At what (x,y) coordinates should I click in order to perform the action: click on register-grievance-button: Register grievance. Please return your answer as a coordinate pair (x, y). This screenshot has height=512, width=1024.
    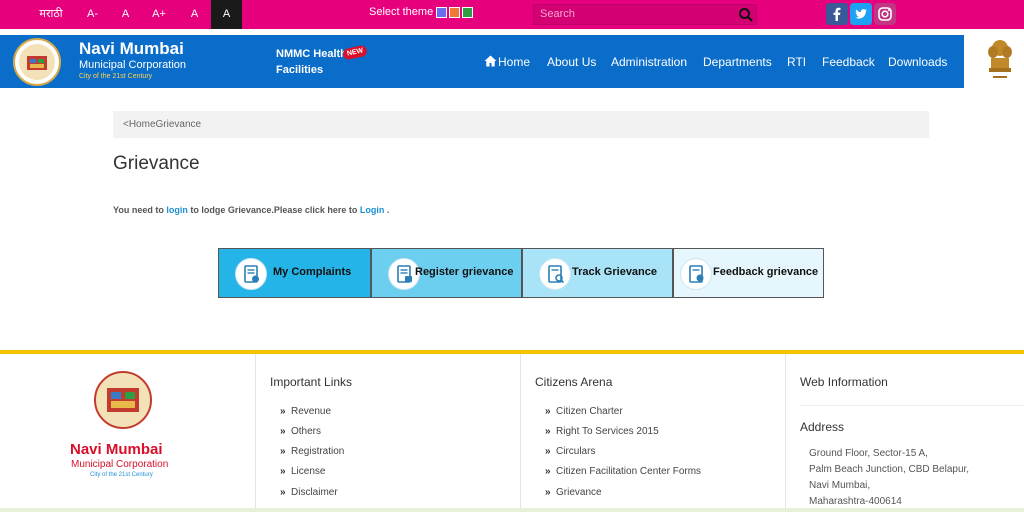
    Looking at the image, I should click on (446, 273).